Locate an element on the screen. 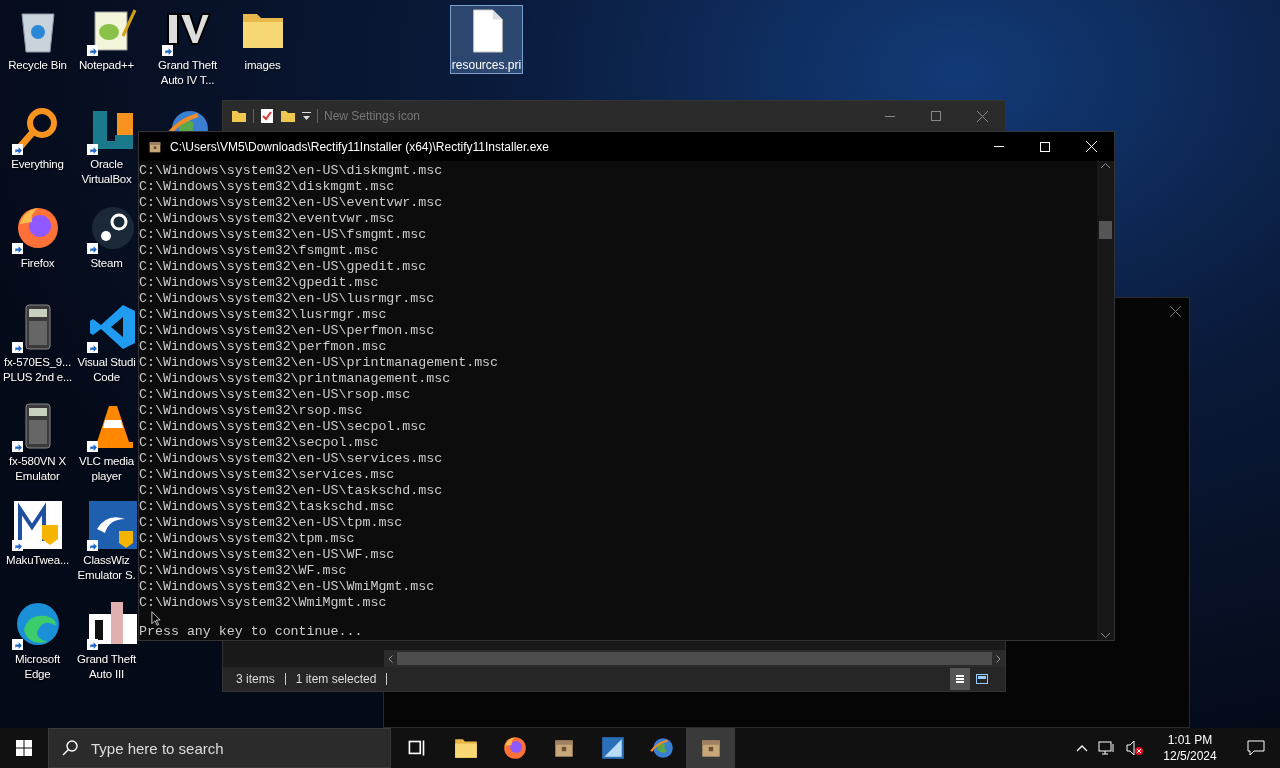 This screenshot has height=768, width=1280. console-line: C:\Windows\system32\en-US\perfmon.msc is located at coordinates (287, 331).